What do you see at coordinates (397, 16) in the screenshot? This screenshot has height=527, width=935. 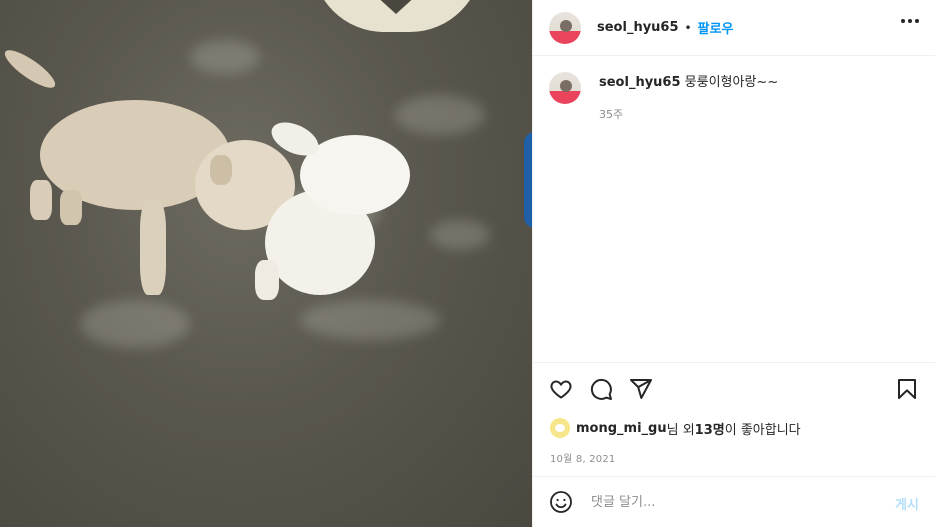 I see `floor-logo-mark` at bounding box center [397, 16].